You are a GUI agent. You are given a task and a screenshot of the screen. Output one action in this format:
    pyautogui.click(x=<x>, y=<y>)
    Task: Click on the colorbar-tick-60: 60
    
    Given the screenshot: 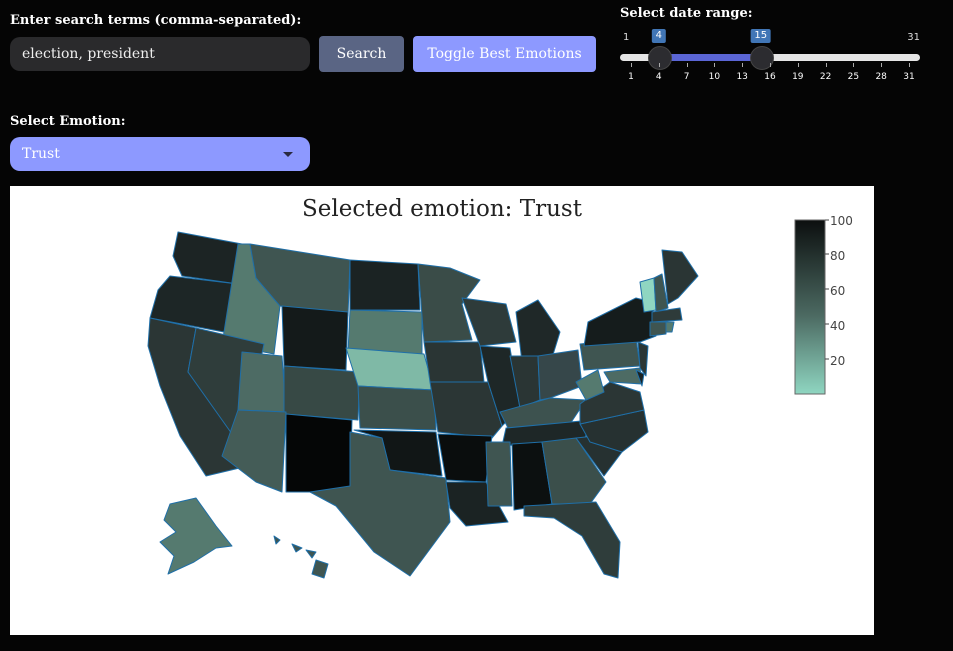 What is the action you would take?
    pyautogui.click(x=837, y=291)
    